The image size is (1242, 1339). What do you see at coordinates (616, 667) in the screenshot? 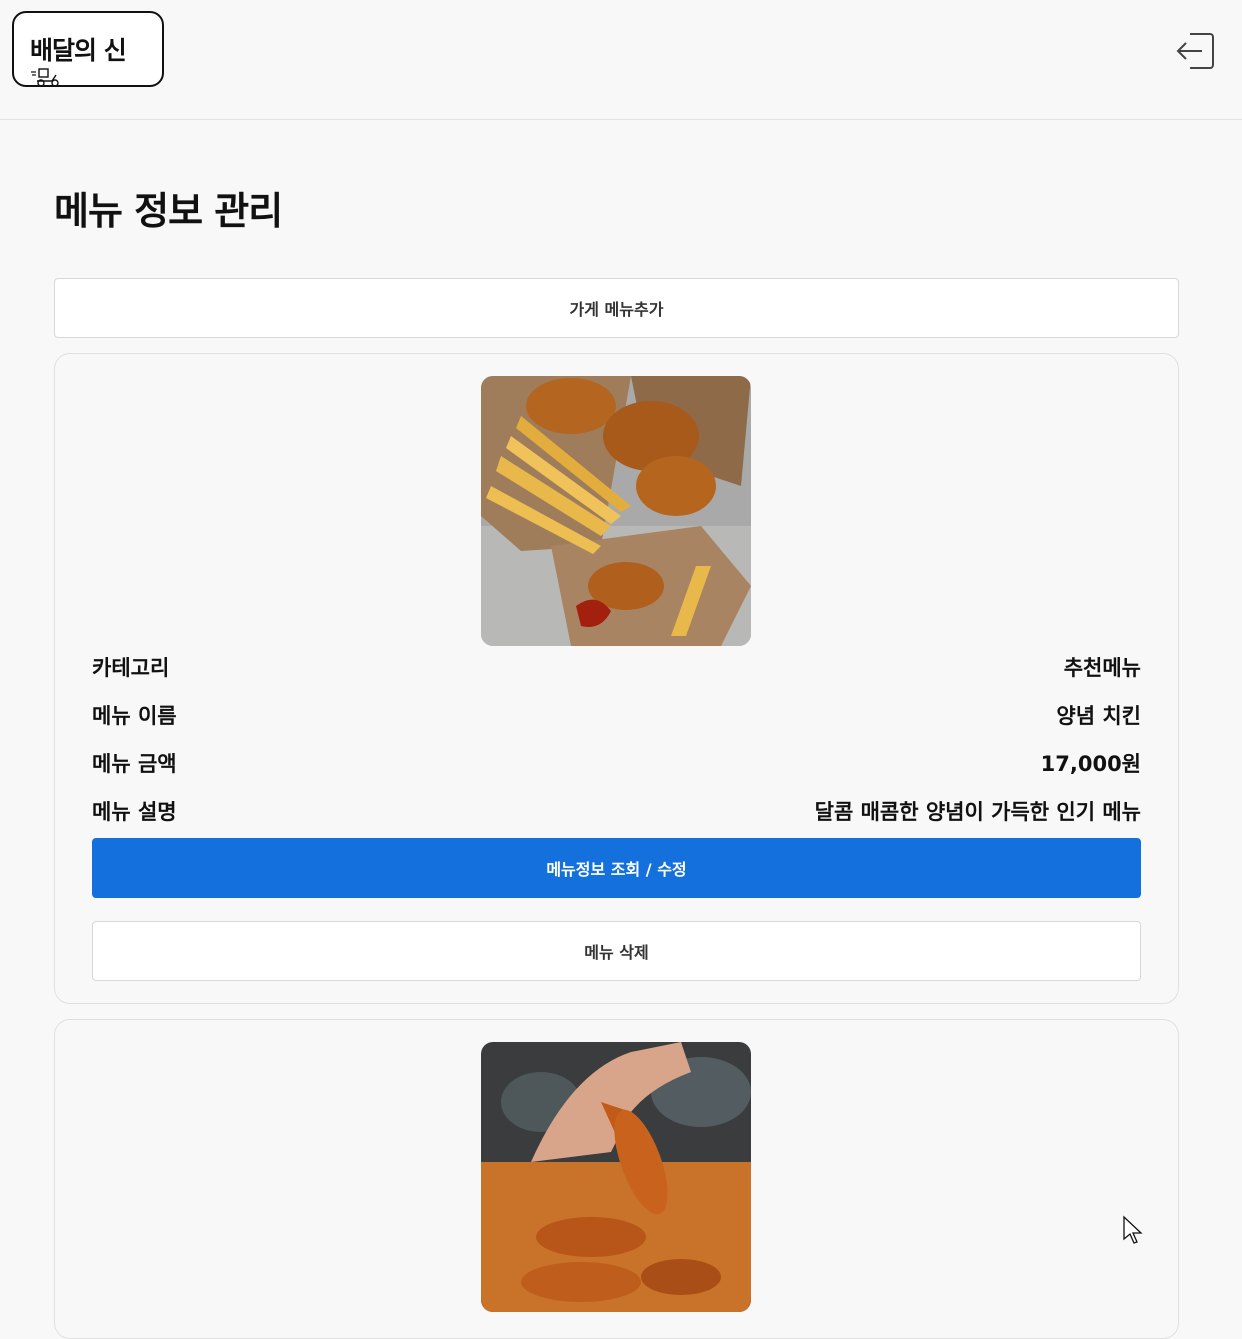
I see `field-row-category: 카테고리 추천메뉴` at bounding box center [616, 667].